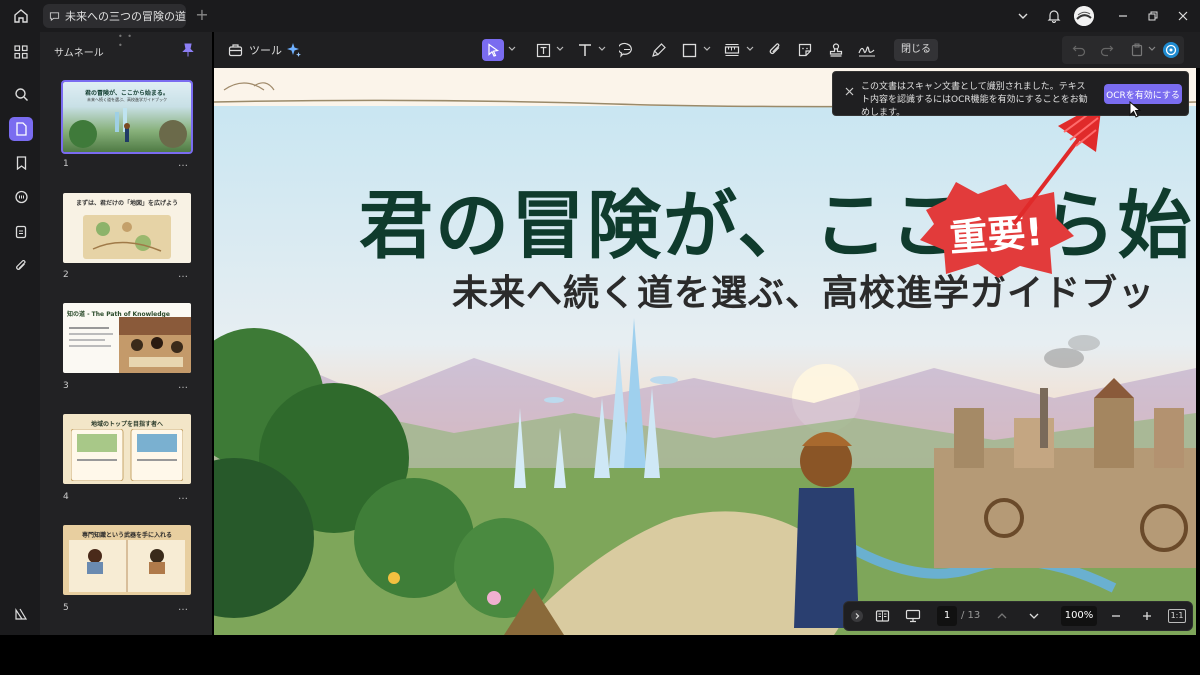 The width and height of the screenshot is (1200, 675). Describe the element at coordinates (1018, 616) in the screenshot. I see `page-navigation-bar: 1 / 13 100% 1:1` at that location.